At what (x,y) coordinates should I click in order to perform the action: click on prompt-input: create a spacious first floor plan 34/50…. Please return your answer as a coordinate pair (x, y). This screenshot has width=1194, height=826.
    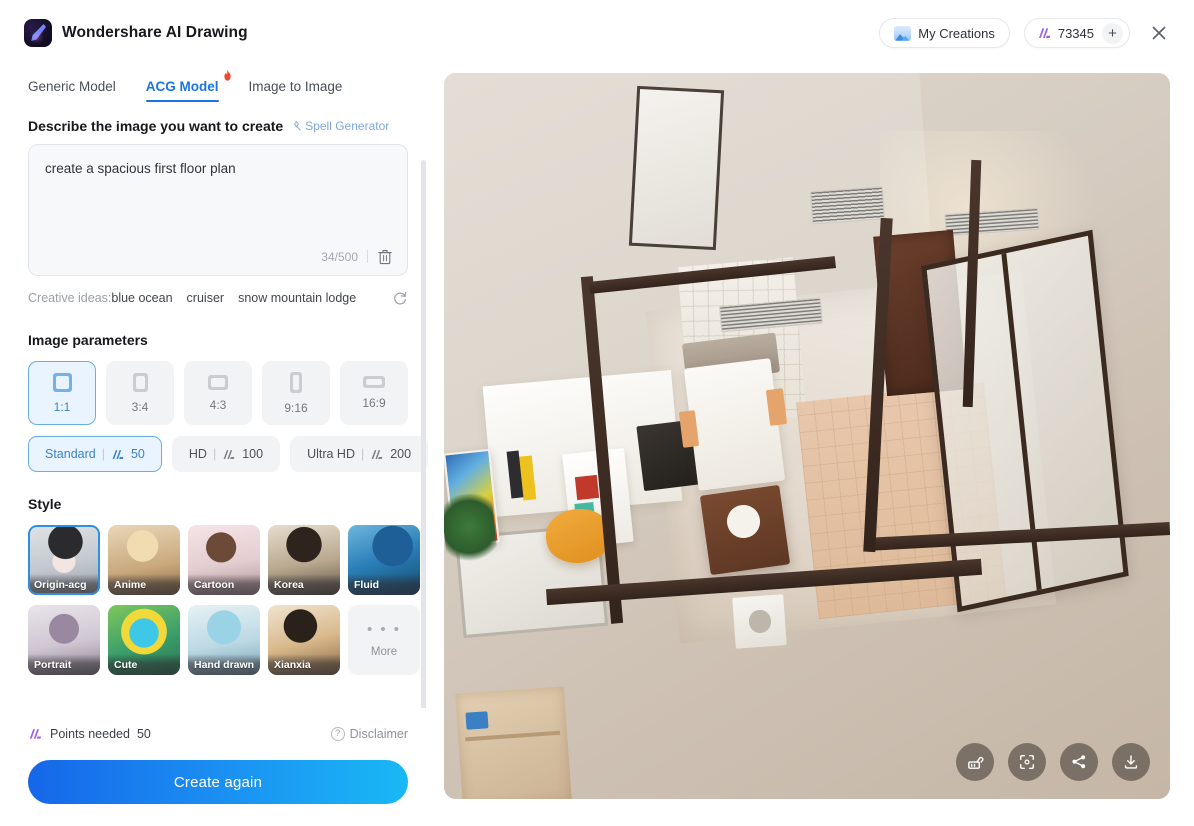
    Looking at the image, I should click on (218, 210).